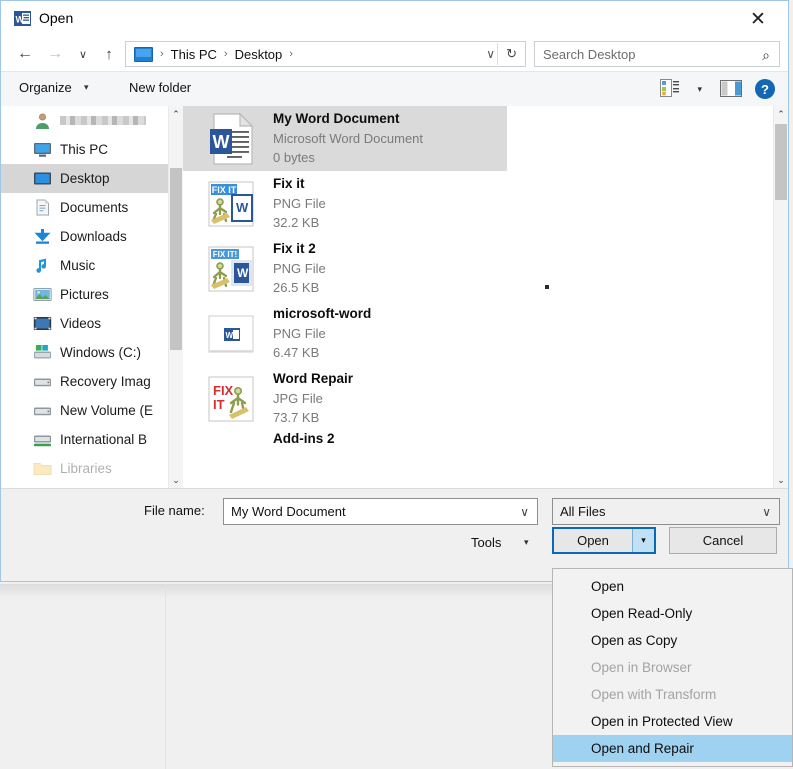  What do you see at coordinates (298, 399) in the screenshot?
I see `file-type: JPG File` at bounding box center [298, 399].